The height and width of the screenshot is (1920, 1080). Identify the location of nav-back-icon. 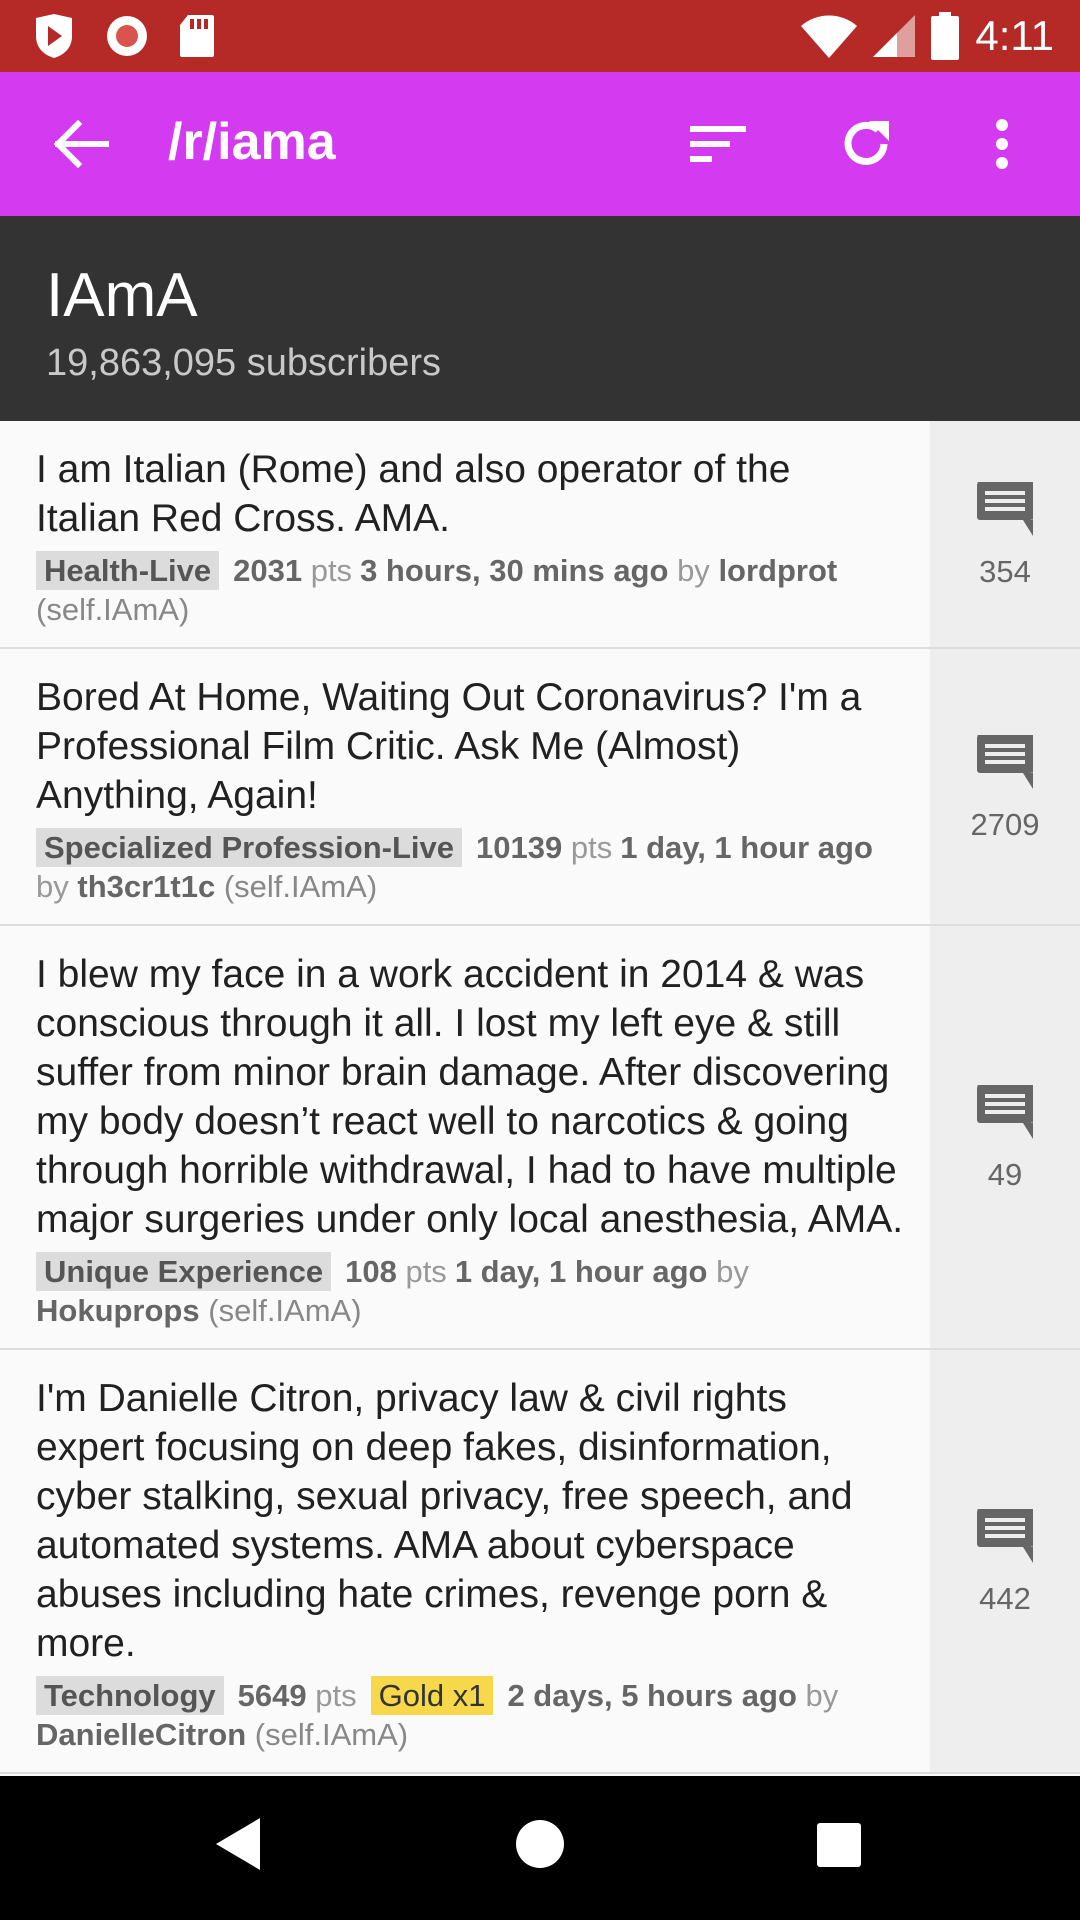
(238, 1844).